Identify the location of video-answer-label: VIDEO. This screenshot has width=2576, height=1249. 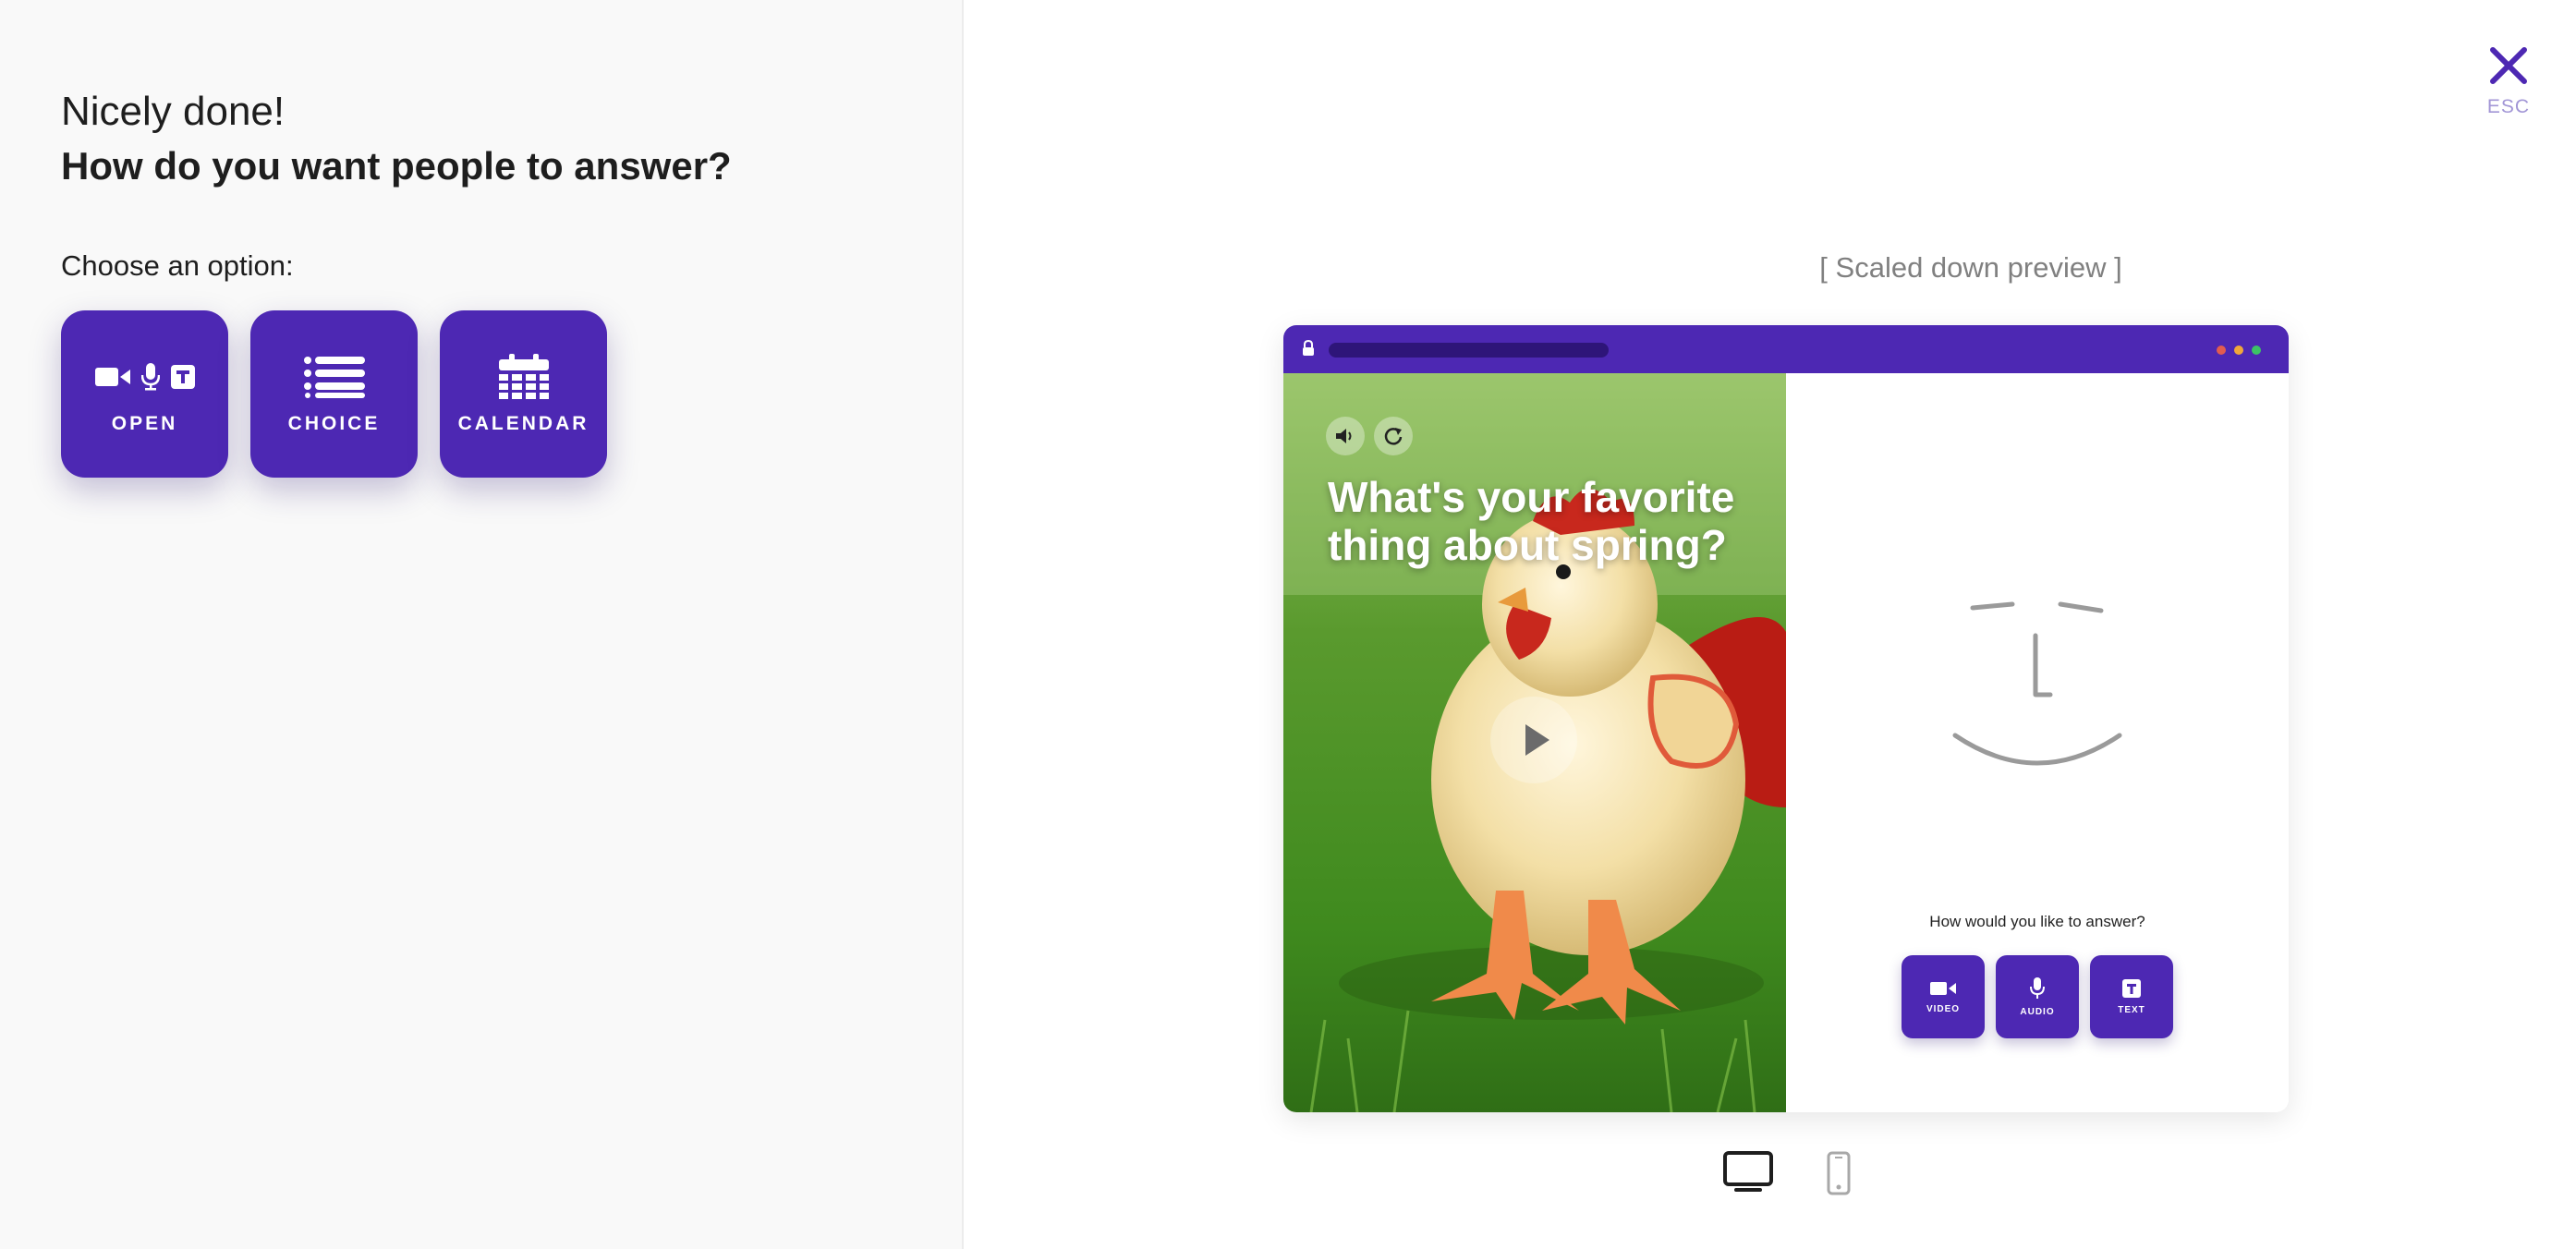
(1943, 1008).